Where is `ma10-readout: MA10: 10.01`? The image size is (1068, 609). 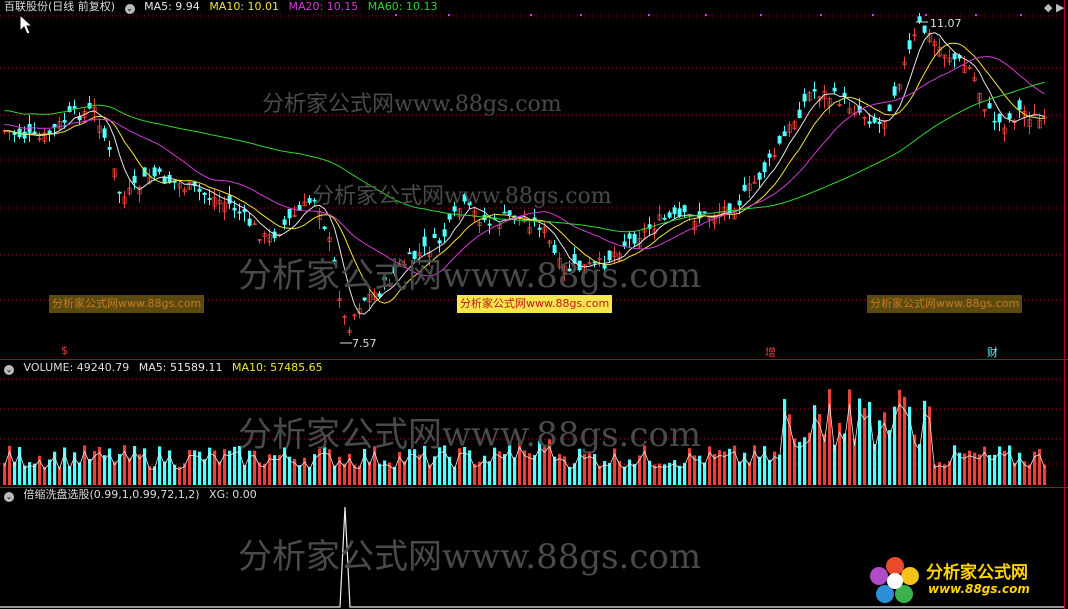 ma10-readout: MA10: 10.01 is located at coordinates (244, 6).